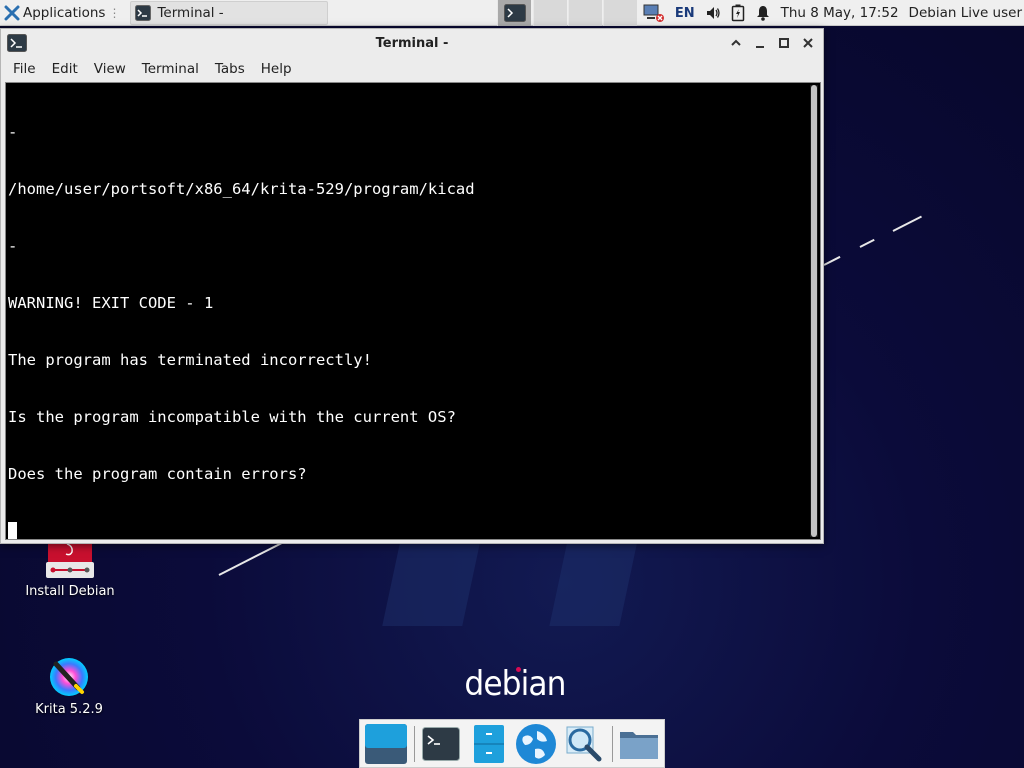 The image size is (1024, 768). I want to click on window-controls, so click(772, 43).